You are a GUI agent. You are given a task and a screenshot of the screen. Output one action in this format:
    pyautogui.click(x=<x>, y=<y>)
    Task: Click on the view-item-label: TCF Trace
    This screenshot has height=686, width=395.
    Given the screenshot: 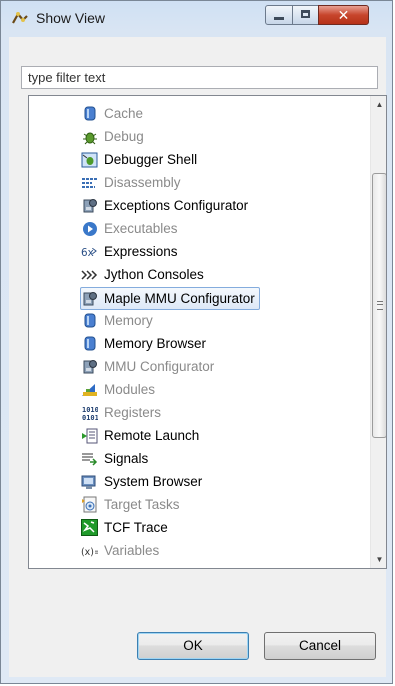 What is the action you would take?
    pyautogui.click(x=136, y=527)
    